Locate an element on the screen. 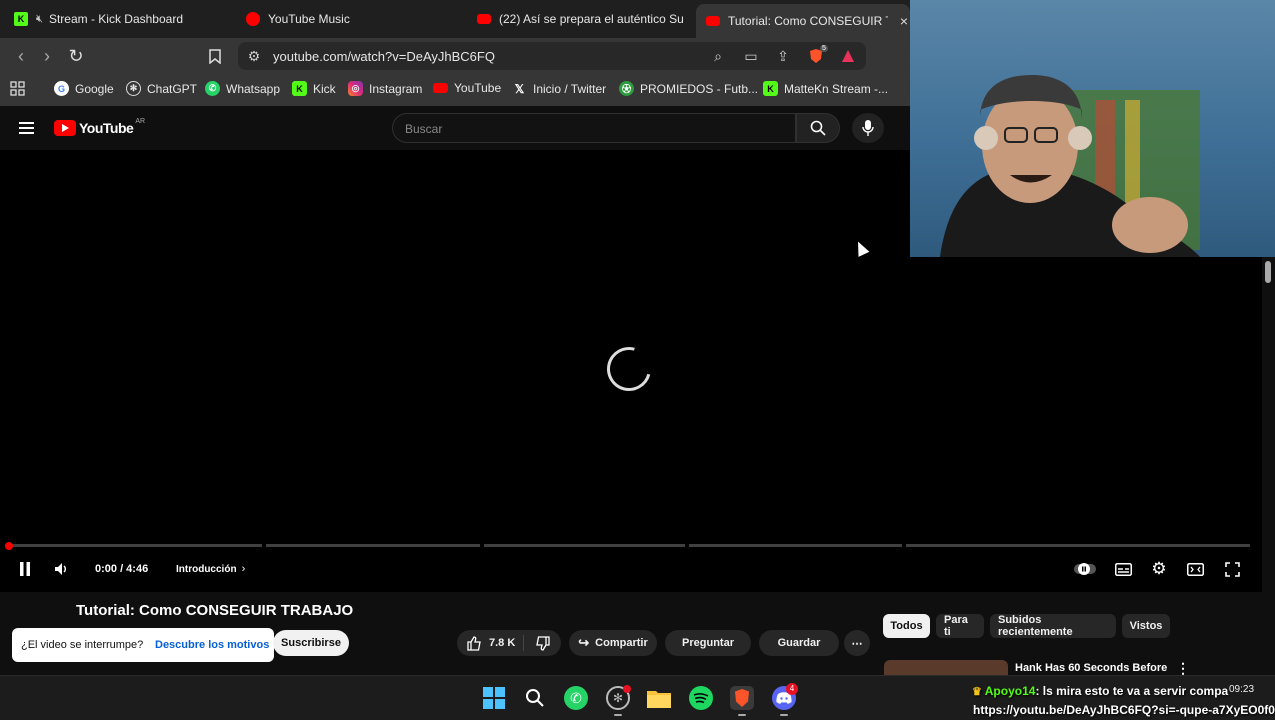  loading-spinner-icon is located at coordinates (629, 369).